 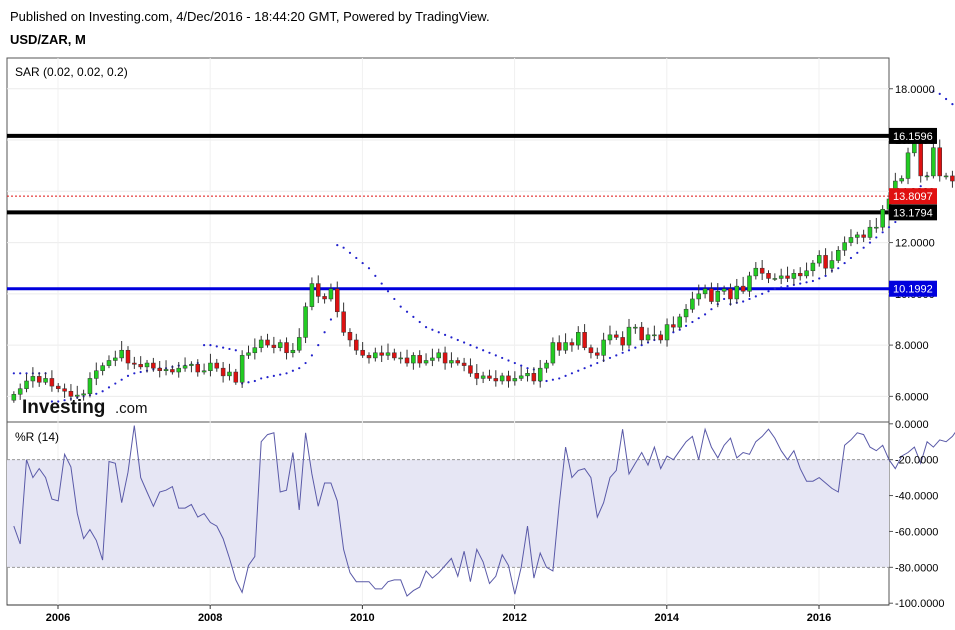 What do you see at coordinates (915, 90) in the screenshot?
I see `price-tick-label: 18.0000` at bounding box center [915, 90].